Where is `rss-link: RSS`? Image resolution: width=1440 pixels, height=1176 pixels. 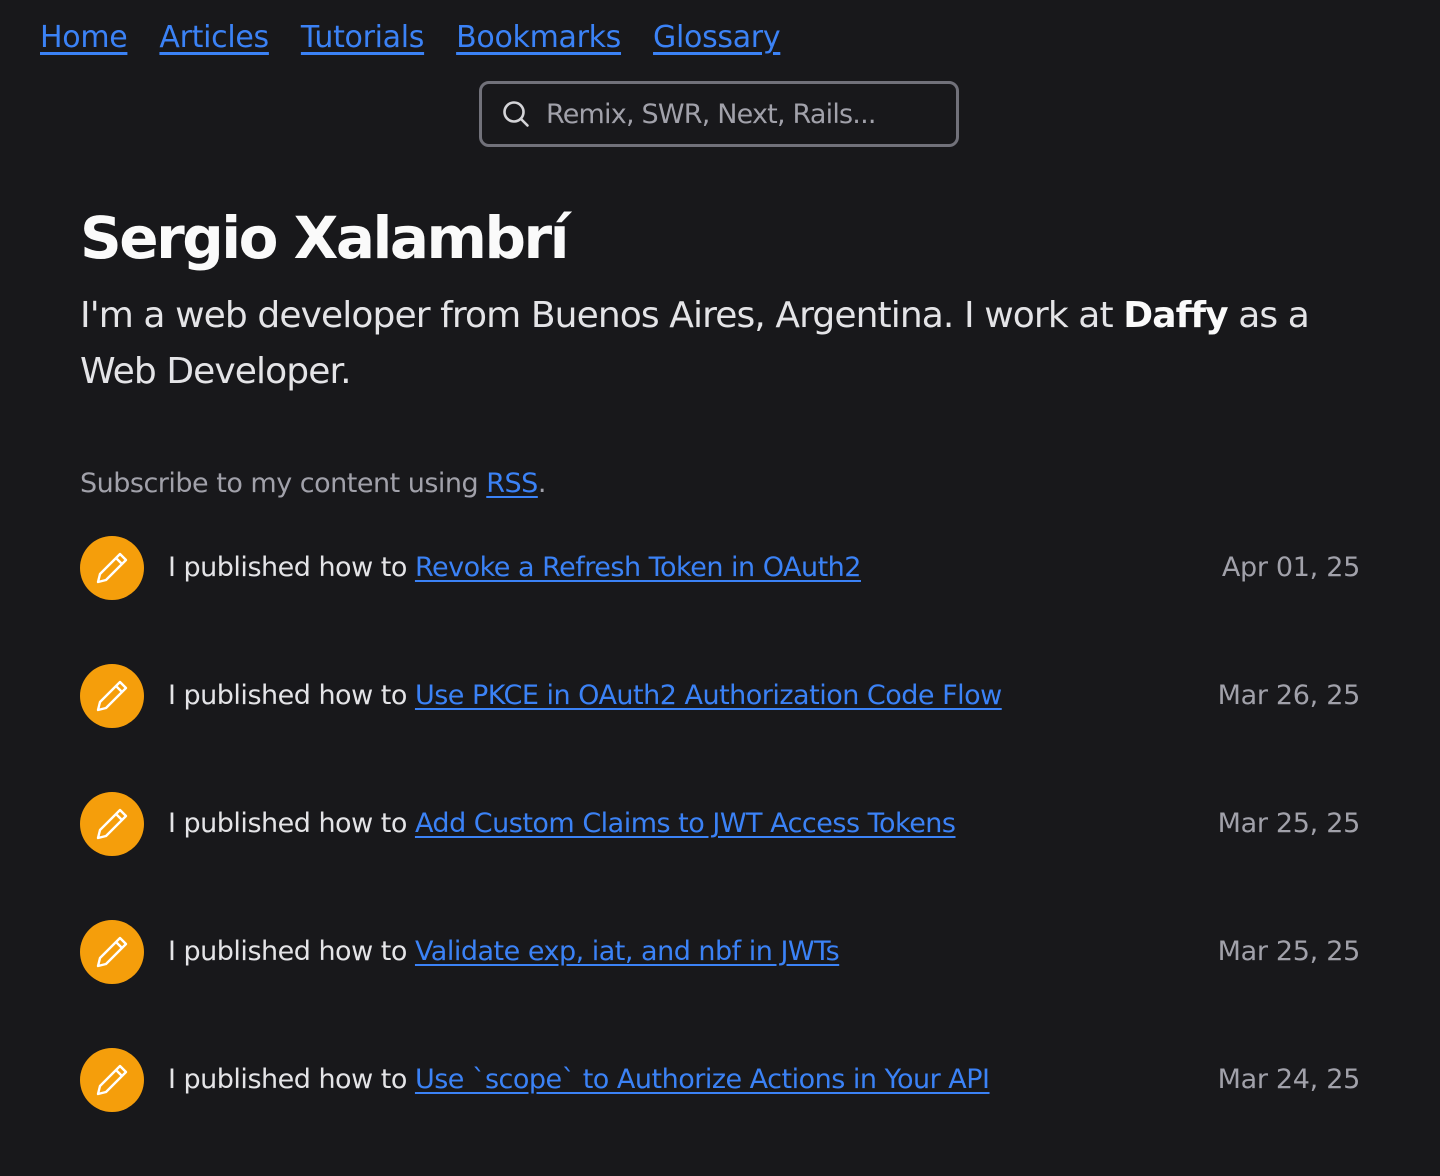 rss-link: RSS is located at coordinates (512, 483).